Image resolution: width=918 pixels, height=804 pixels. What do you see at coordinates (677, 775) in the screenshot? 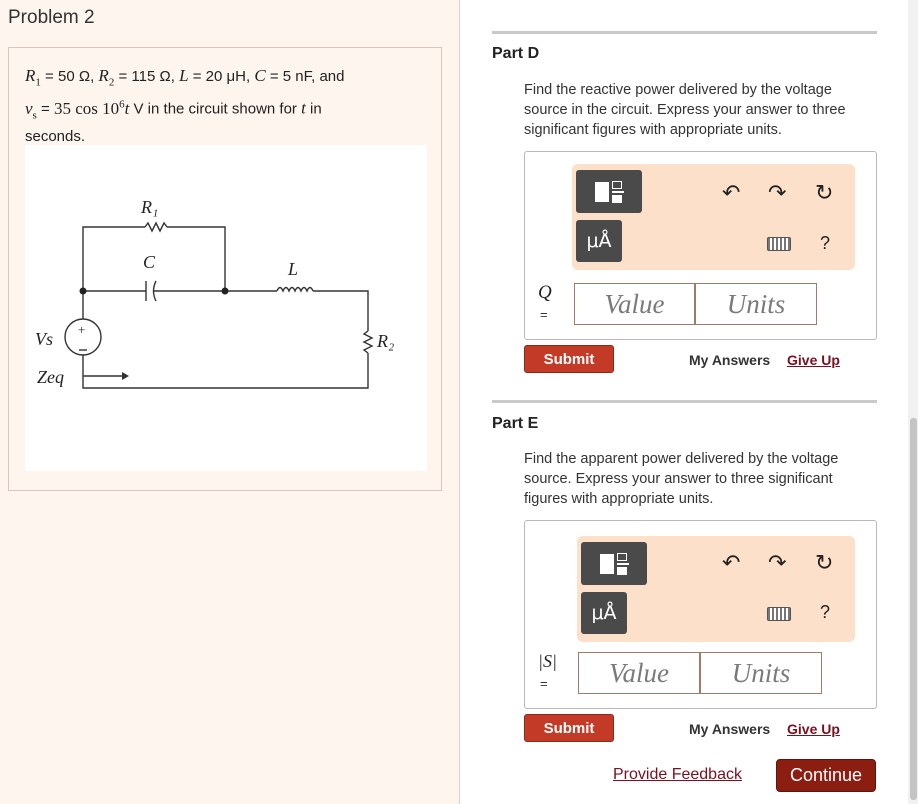
I see `provide-feedback-link: Provide Feedback` at bounding box center [677, 775].